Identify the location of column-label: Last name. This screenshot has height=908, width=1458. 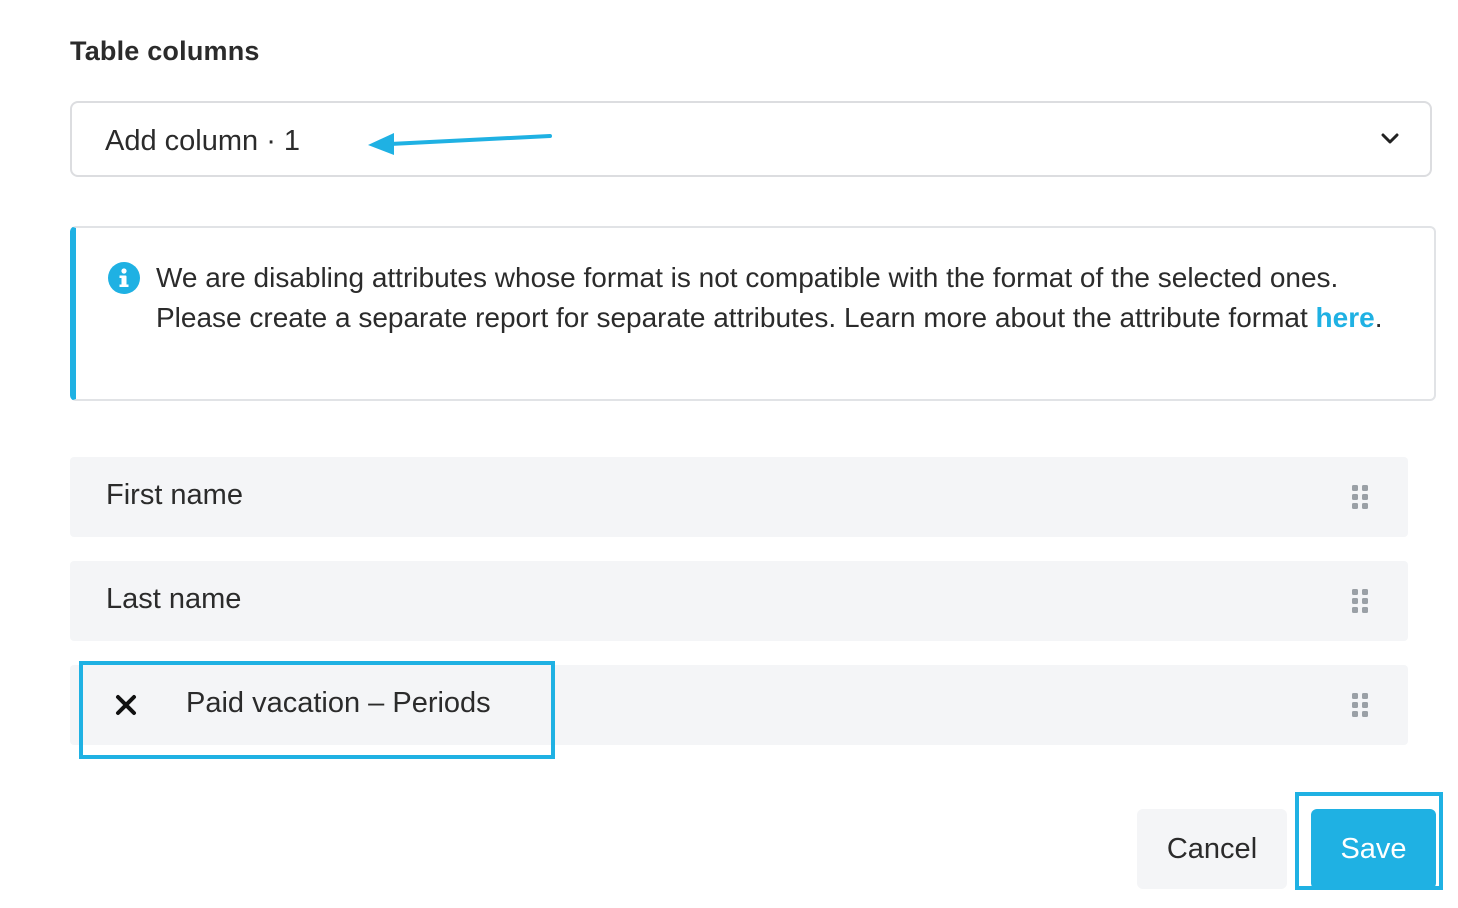
(174, 599).